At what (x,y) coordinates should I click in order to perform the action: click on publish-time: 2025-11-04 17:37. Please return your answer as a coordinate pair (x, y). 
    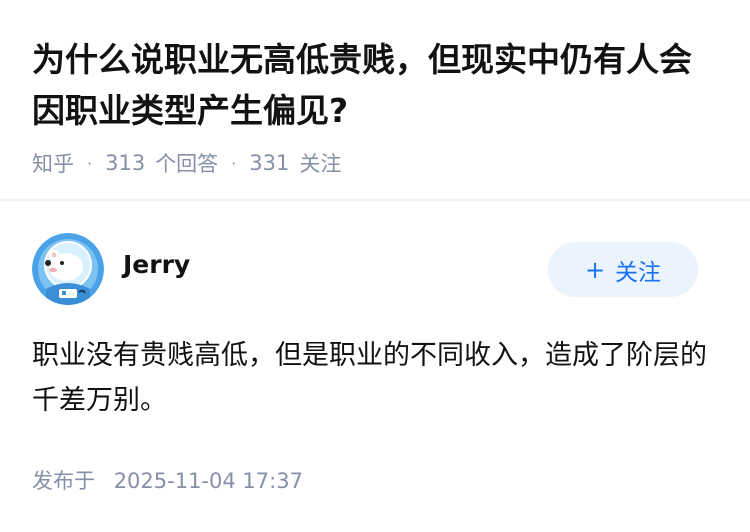
    Looking at the image, I should click on (208, 481).